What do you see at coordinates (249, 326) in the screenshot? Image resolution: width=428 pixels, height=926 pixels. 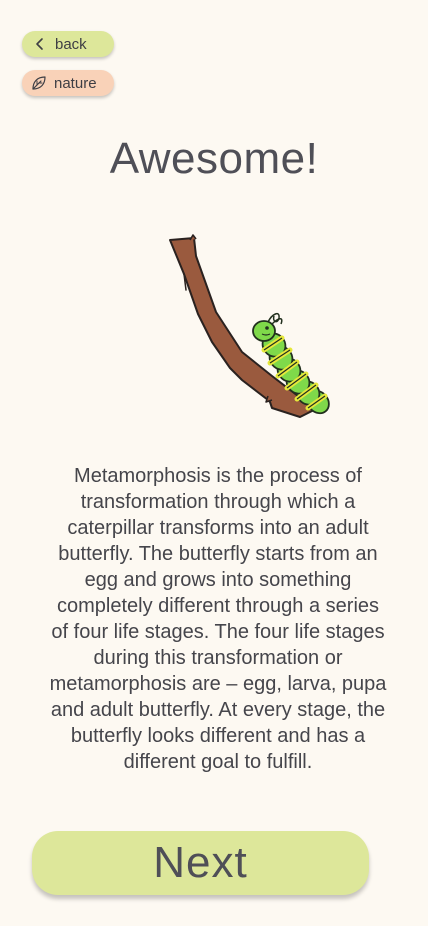 I see `caterpillar-illustration` at bounding box center [249, 326].